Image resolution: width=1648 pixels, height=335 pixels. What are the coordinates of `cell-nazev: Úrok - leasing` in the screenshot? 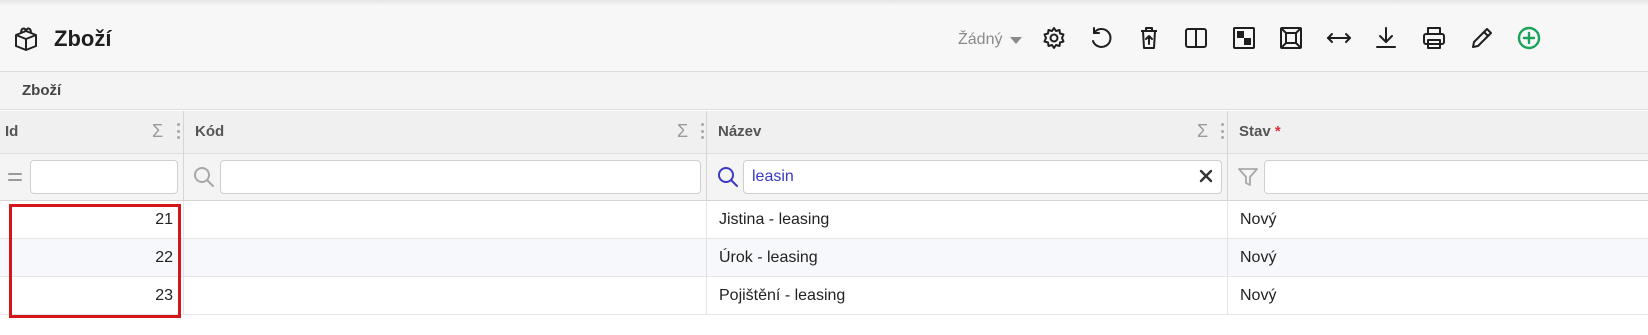 It's located at (967, 258).